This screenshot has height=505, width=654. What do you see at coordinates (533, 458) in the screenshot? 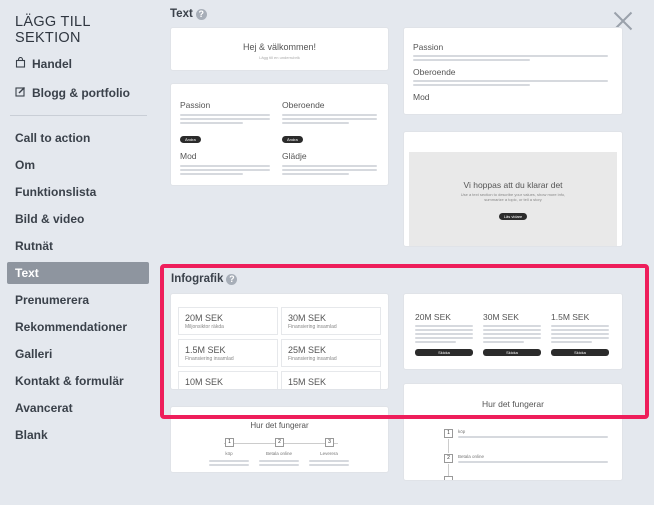
I see `step-row: Betala online` at bounding box center [533, 458].